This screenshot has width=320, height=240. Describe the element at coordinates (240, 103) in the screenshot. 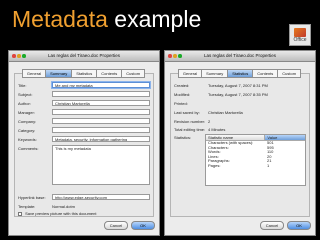

I see `stat-row-printed: Printed:` at that location.